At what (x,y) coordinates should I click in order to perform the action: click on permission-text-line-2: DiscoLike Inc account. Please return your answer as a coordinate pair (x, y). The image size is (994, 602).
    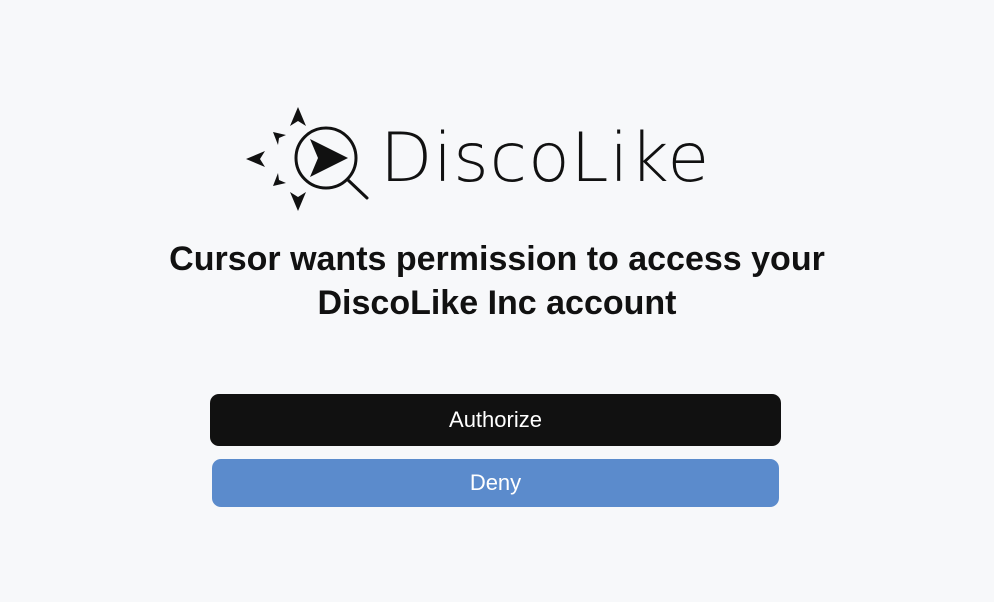
    Looking at the image, I should click on (497, 303).